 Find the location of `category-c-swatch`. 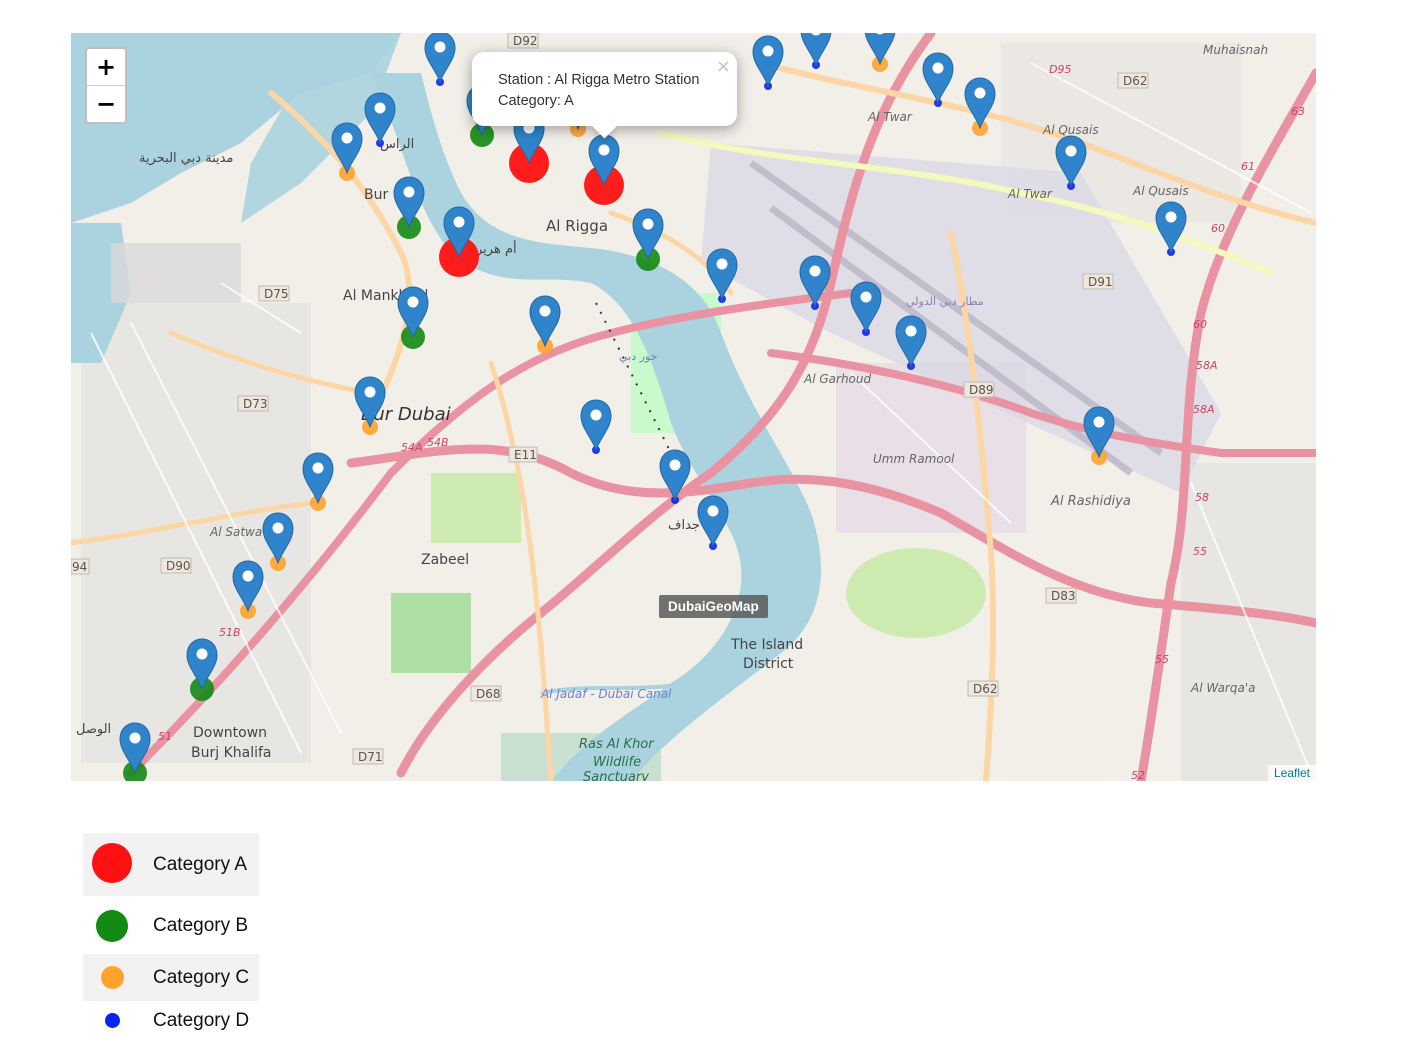

category-c-swatch is located at coordinates (112, 977).